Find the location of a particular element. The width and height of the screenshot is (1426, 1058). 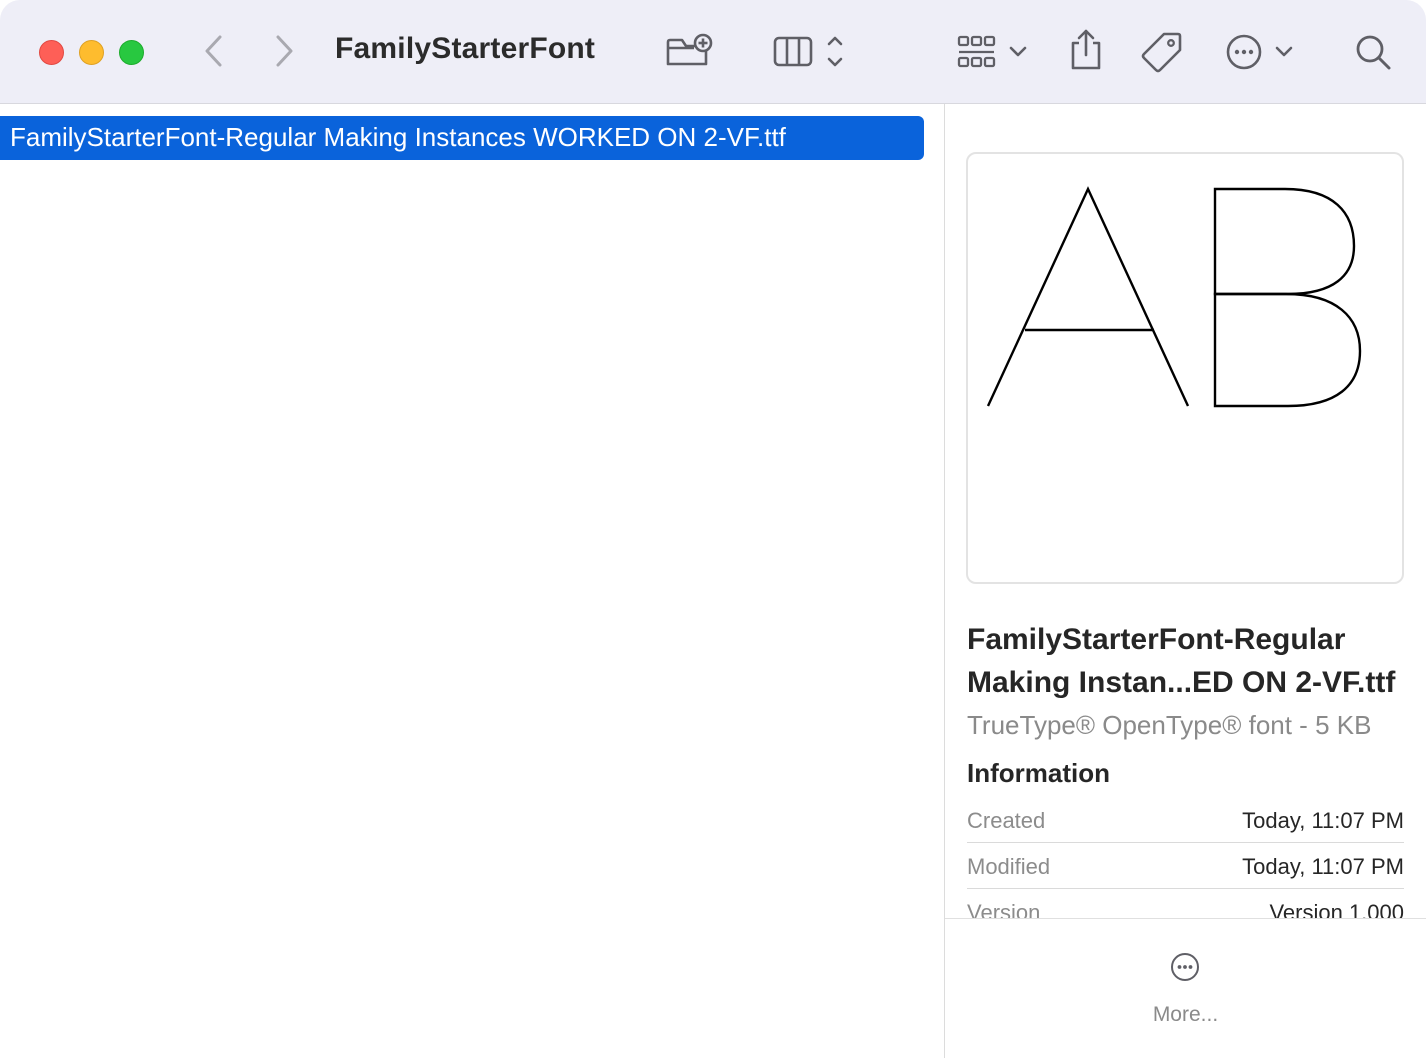

chevron-right-icon is located at coordinates (284, 51).